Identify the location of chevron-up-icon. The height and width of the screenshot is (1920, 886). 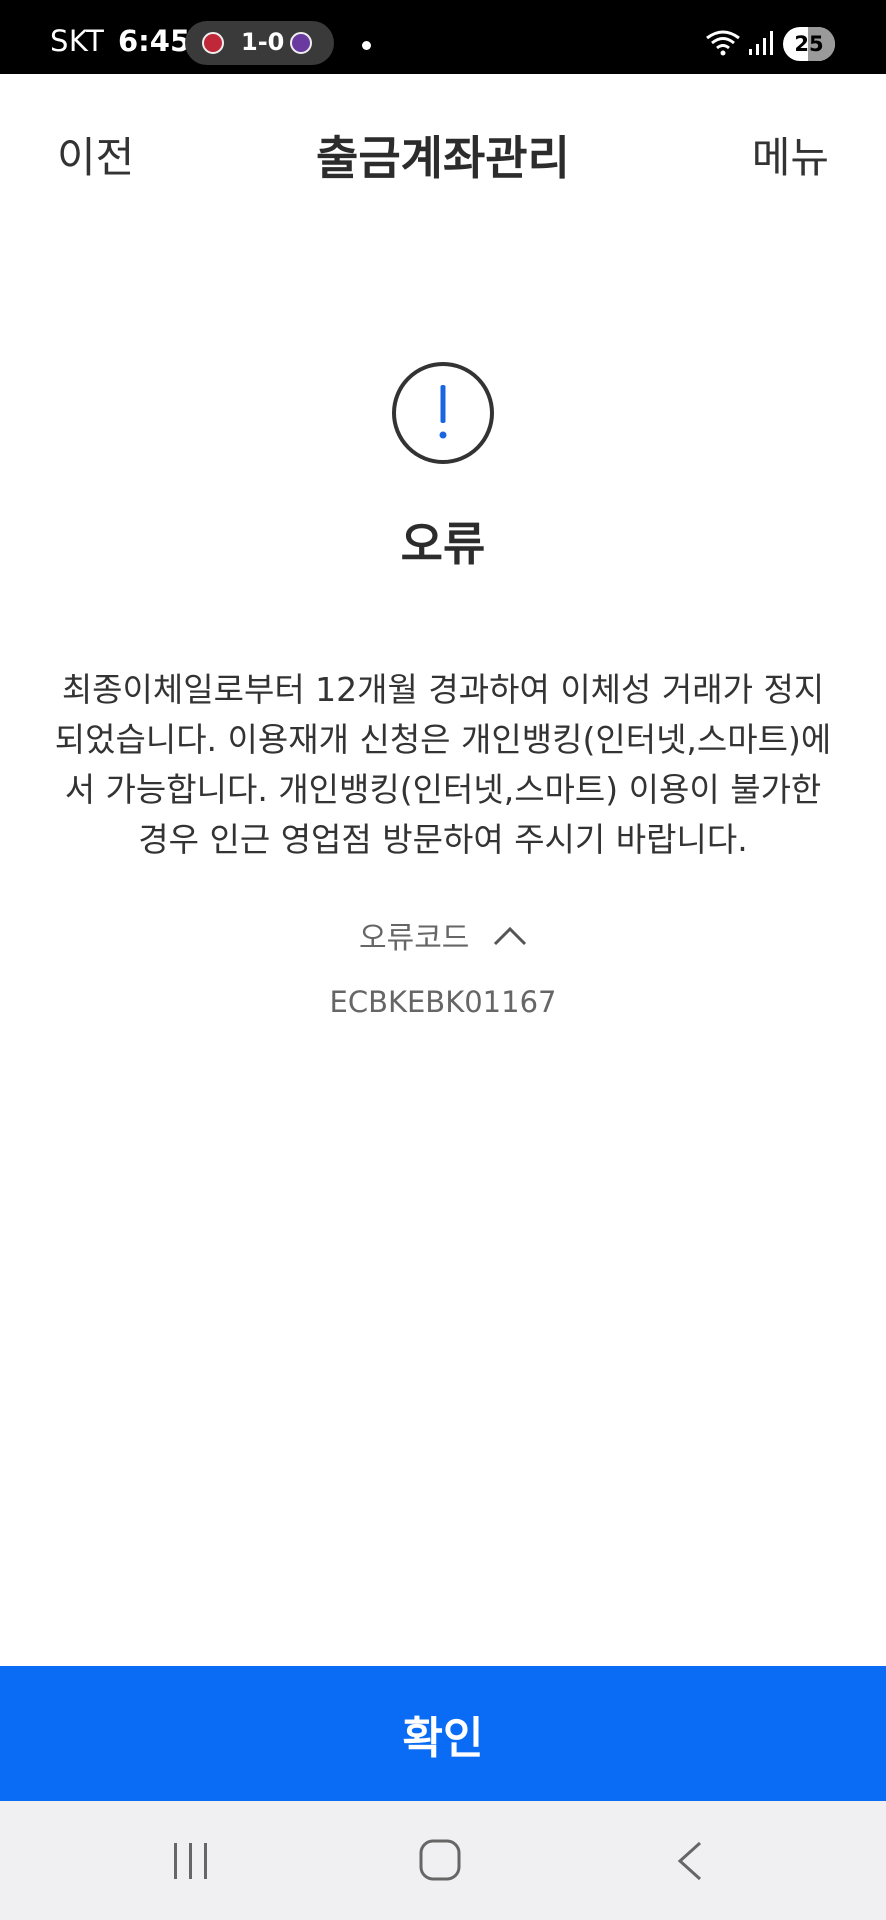
(510, 936).